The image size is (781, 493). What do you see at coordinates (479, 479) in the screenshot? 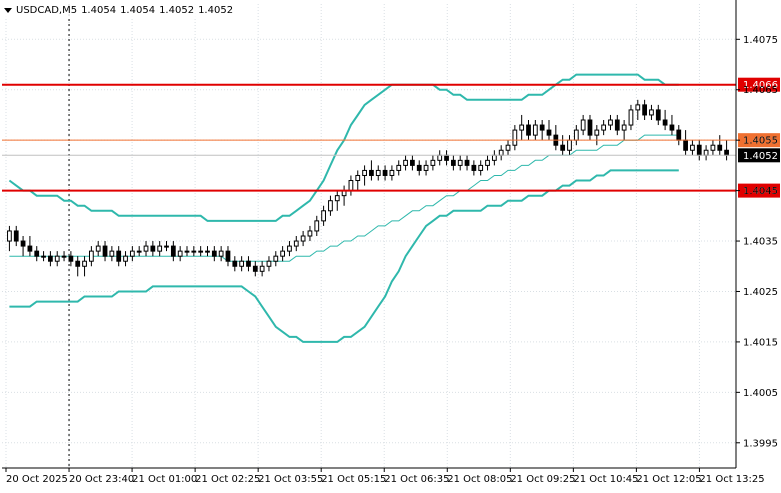
I see `x-tick-label: 21 Oct 08:05` at bounding box center [479, 479].